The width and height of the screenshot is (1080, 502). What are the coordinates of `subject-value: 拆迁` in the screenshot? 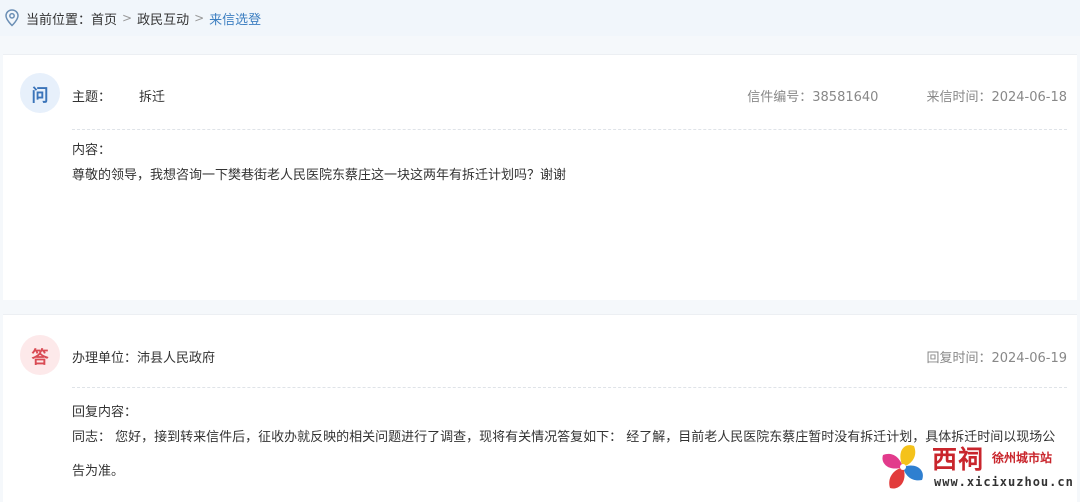 It's located at (152, 97).